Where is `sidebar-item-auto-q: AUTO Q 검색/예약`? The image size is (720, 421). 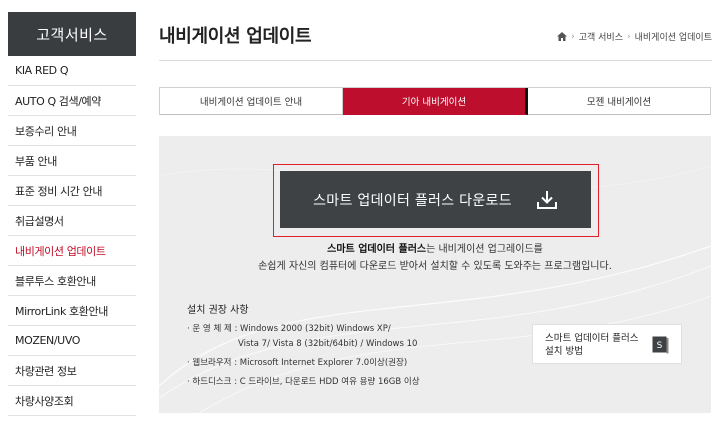 sidebar-item-auto-q: AUTO Q 검색/예약 is located at coordinates (72, 101).